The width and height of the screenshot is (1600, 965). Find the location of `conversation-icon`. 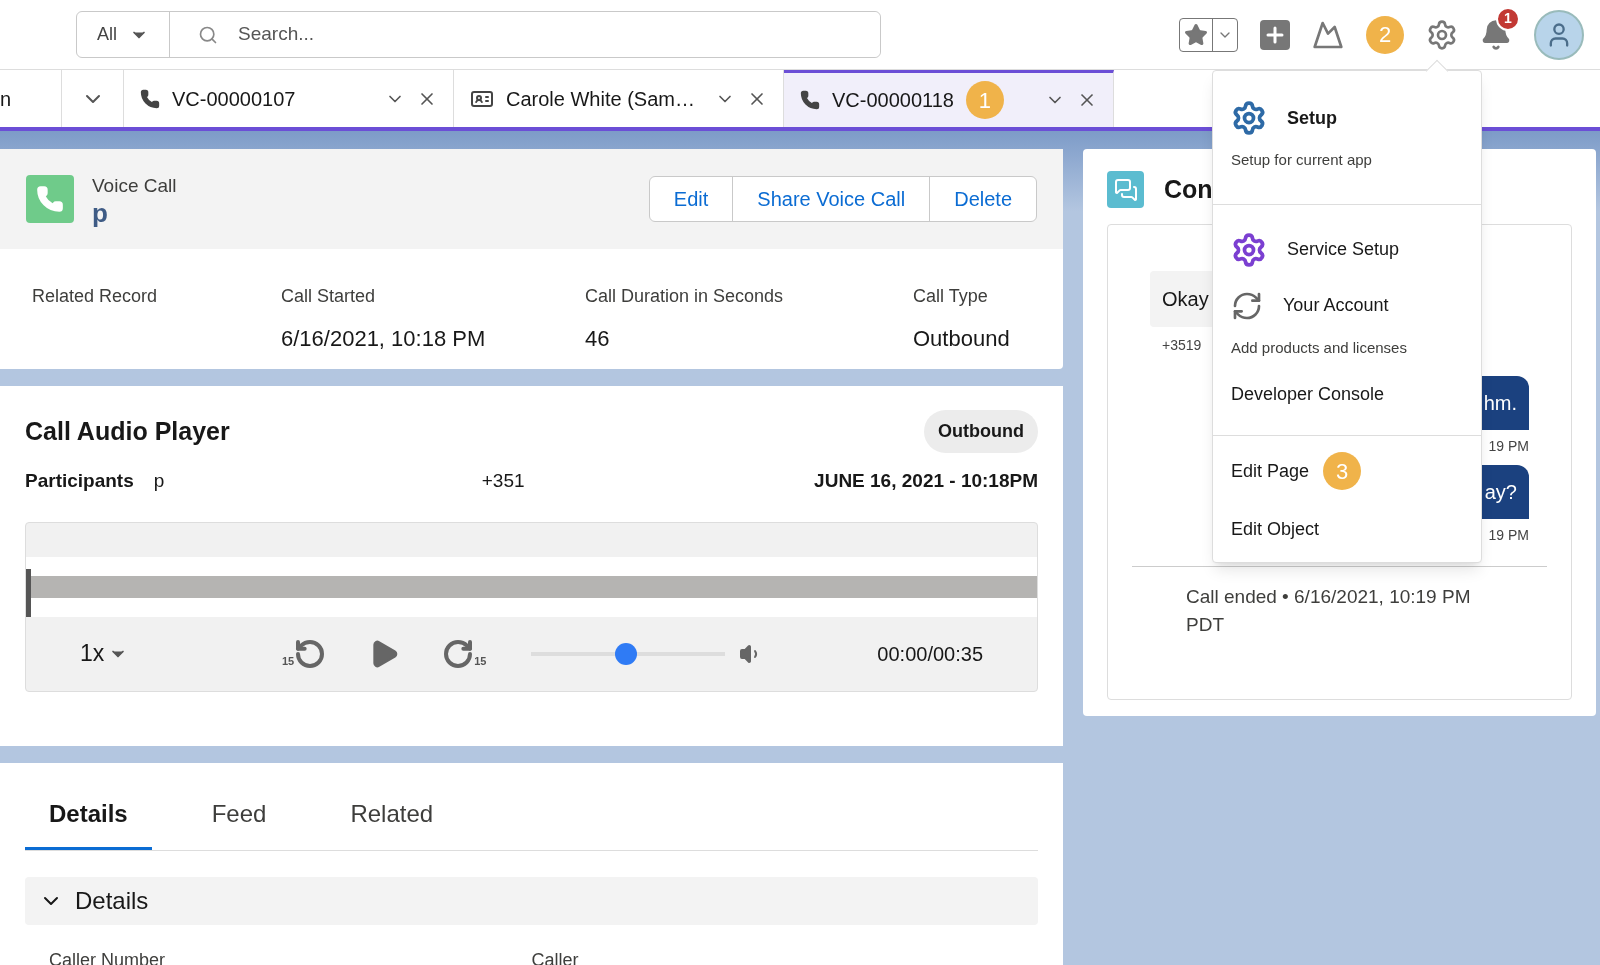

conversation-icon is located at coordinates (1125, 190).